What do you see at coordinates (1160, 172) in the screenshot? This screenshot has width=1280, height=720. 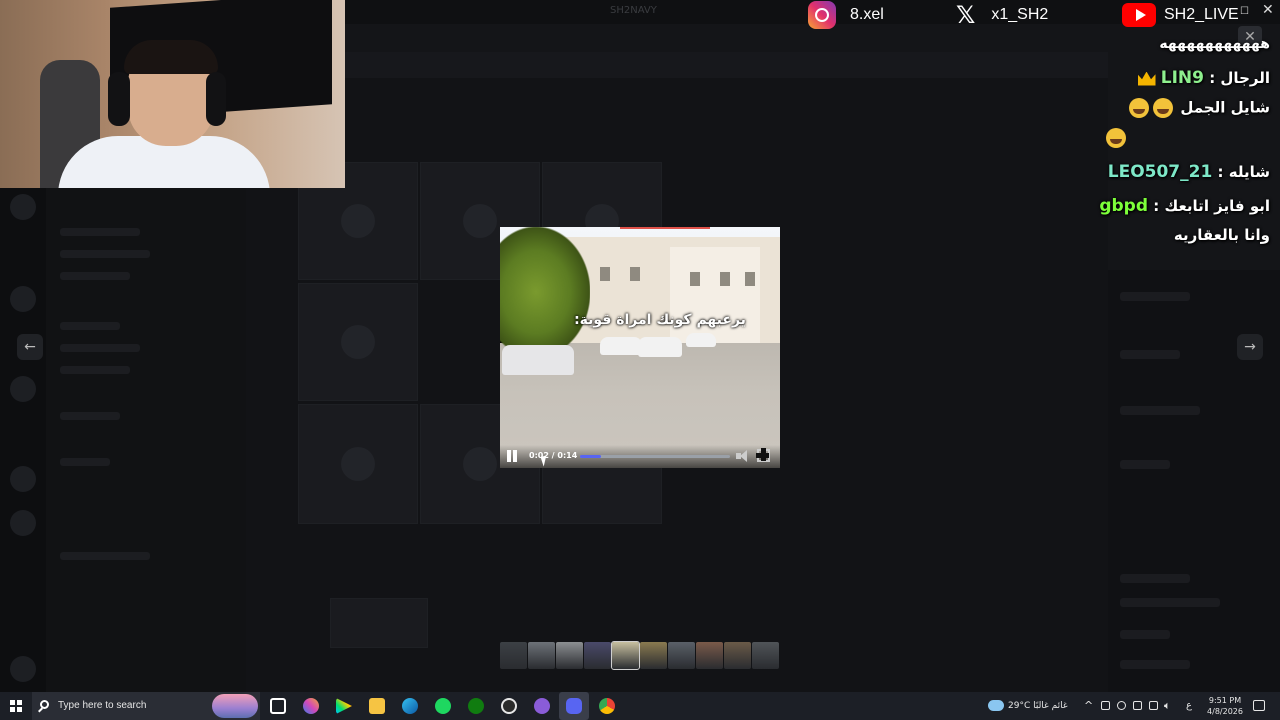 I see `chat-username: LEO507_21` at bounding box center [1160, 172].